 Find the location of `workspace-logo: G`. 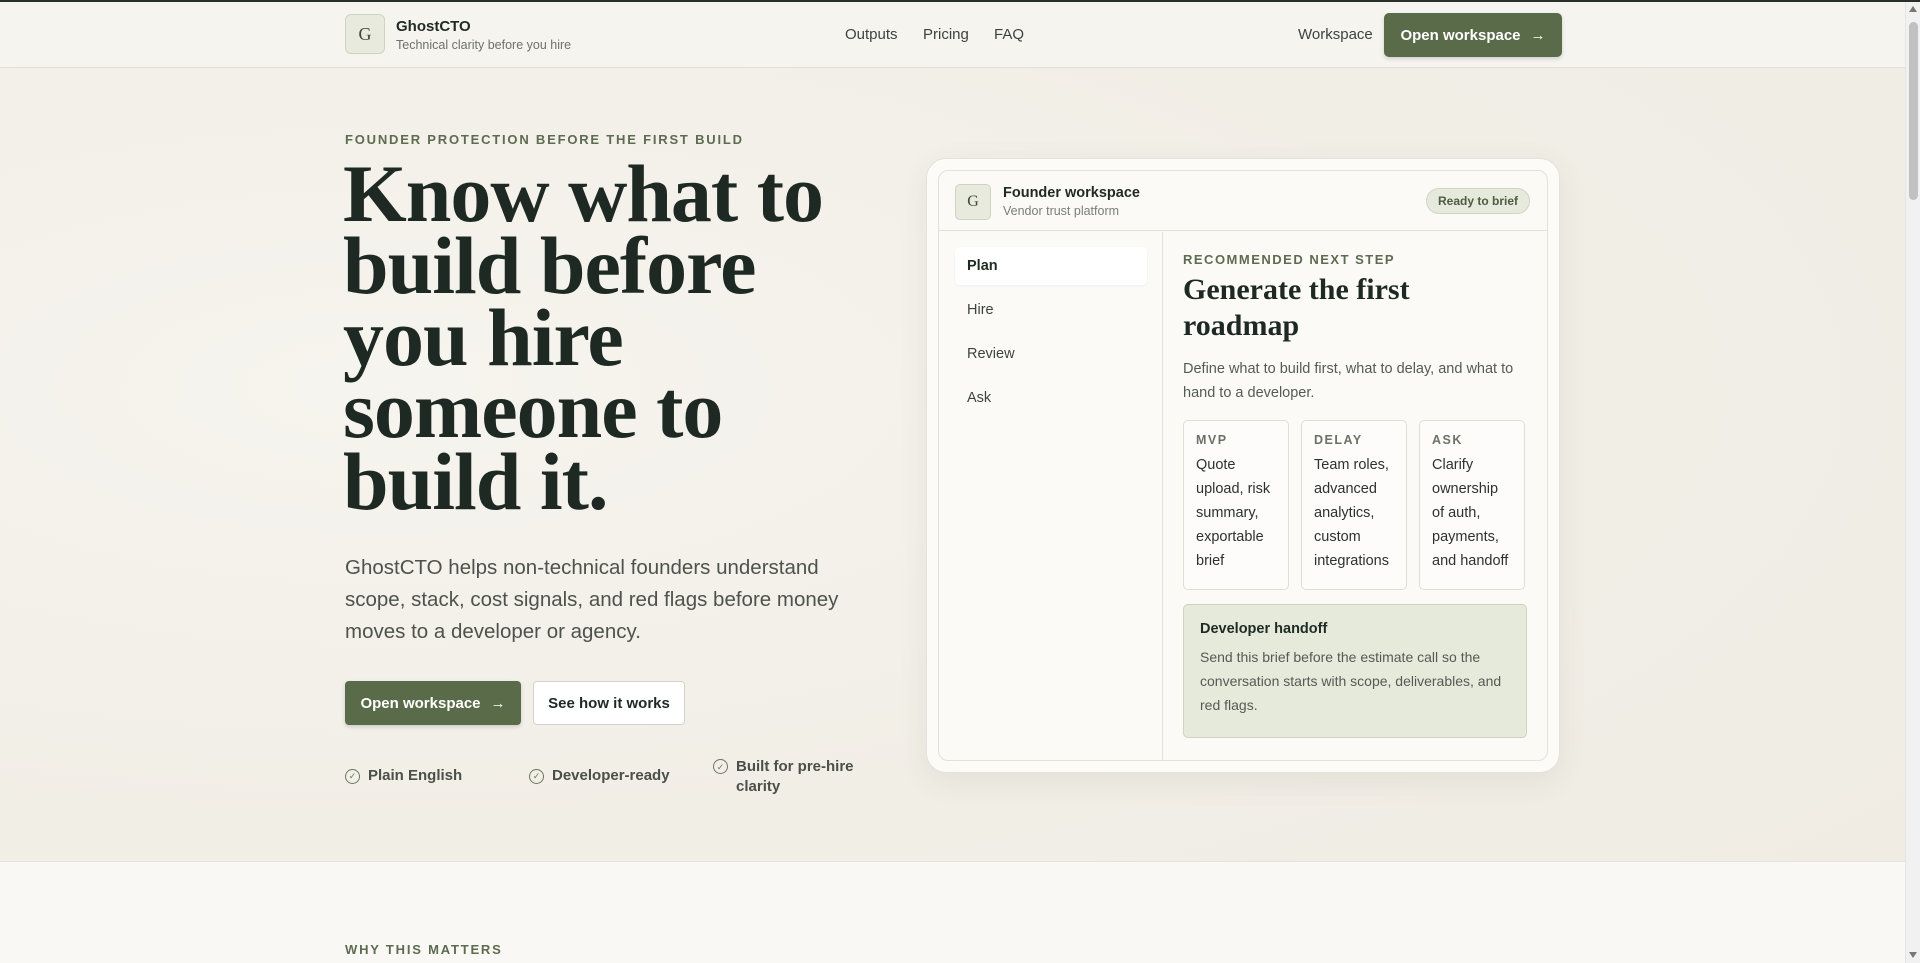

workspace-logo: G is located at coordinates (973, 202).